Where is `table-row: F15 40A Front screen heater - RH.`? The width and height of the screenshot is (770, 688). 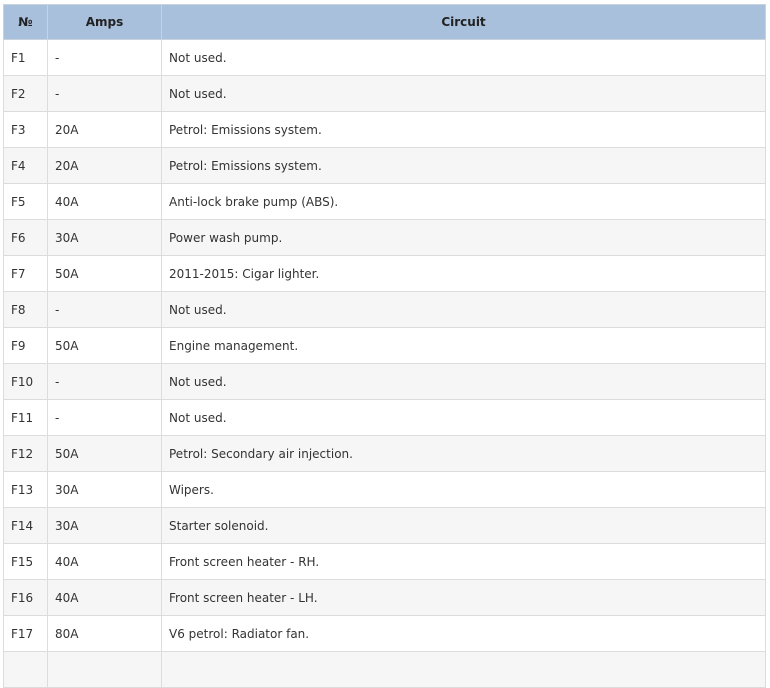
table-row: F15 40A Front screen heater - RH. is located at coordinates (384, 561).